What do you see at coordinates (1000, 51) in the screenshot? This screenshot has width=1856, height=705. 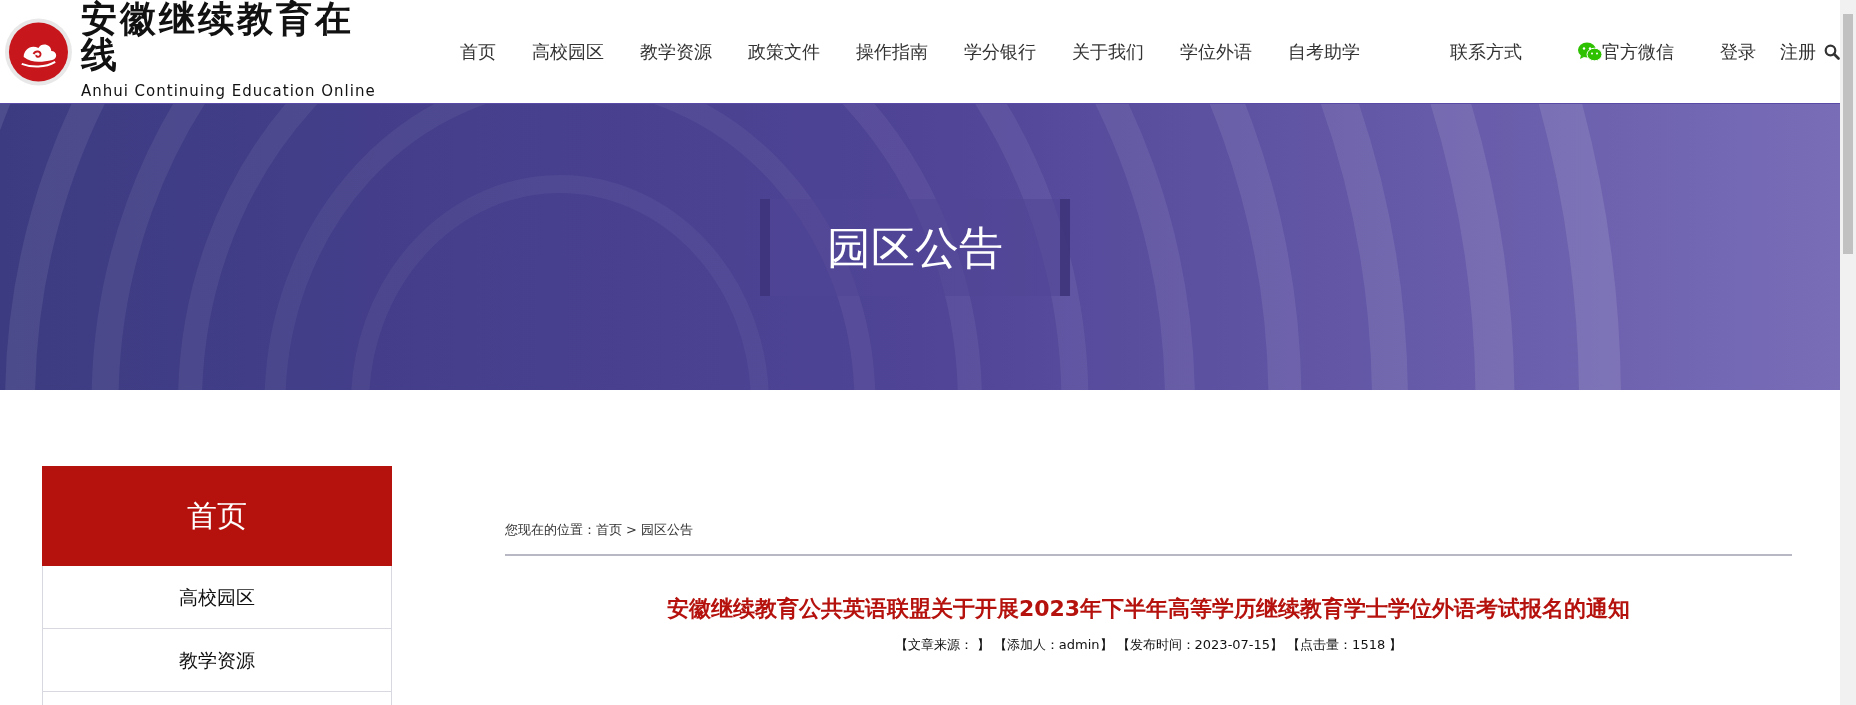 I see `nav-link: 学分银行` at bounding box center [1000, 51].